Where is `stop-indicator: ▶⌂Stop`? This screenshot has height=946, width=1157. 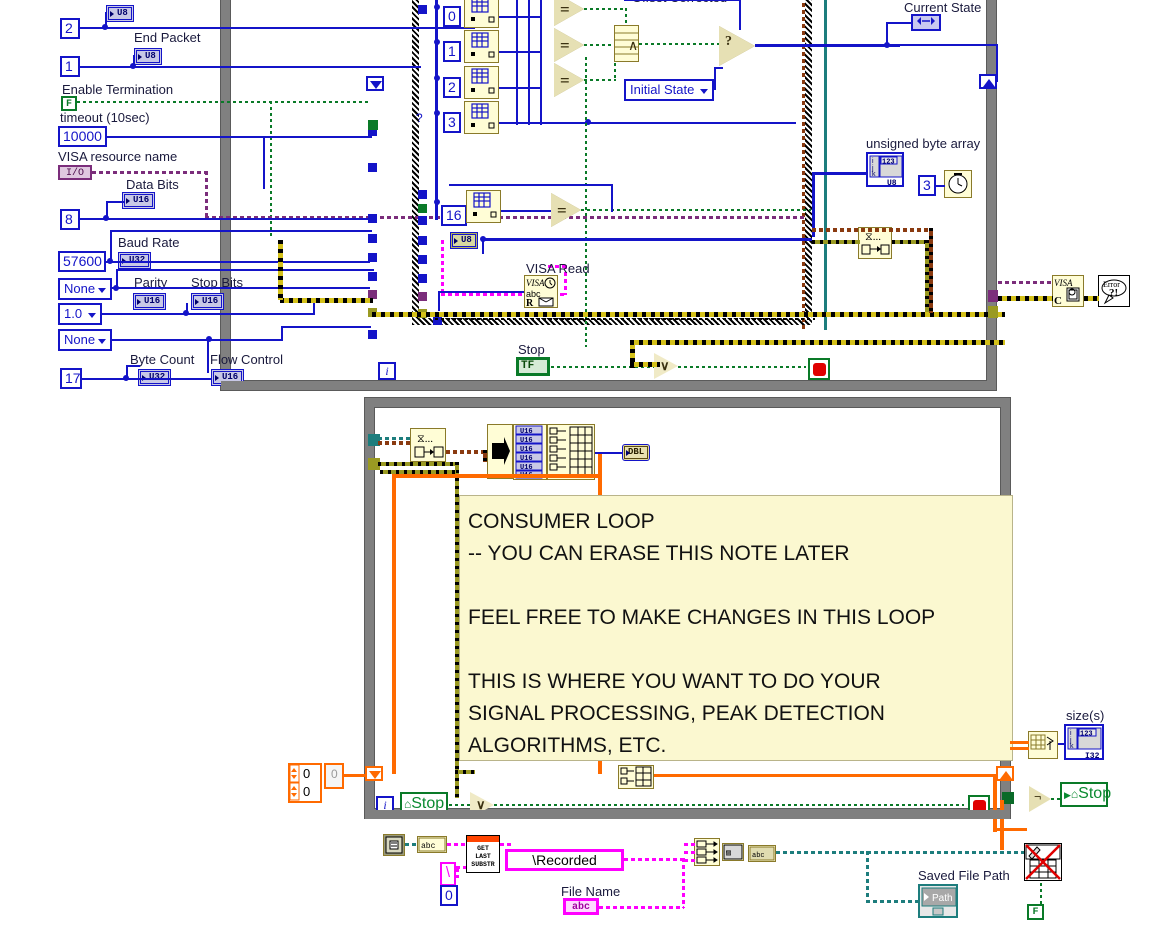 stop-indicator: ▶⌂Stop is located at coordinates (1085, 794).